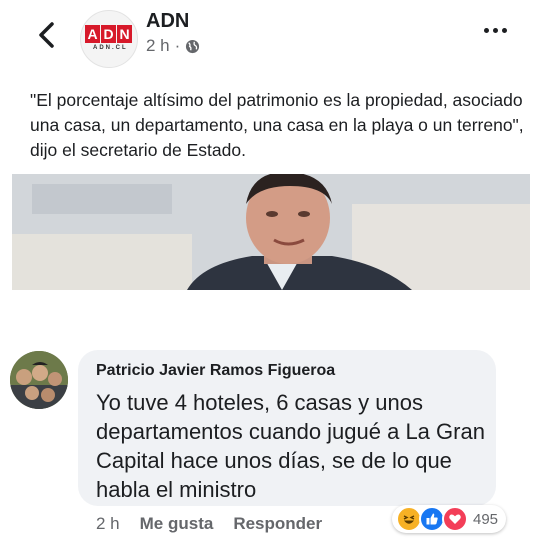 The width and height of the screenshot is (560, 557). What do you see at coordinates (277, 524) in the screenshot?
I see `reply-button: Responder` at bounding box center [277, 524].